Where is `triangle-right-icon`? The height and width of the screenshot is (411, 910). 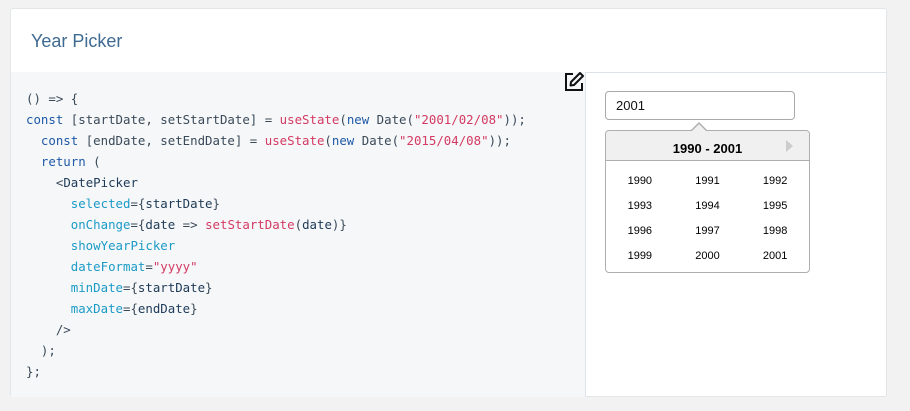
triangle-right-icon is located at coordinates (789, 146).